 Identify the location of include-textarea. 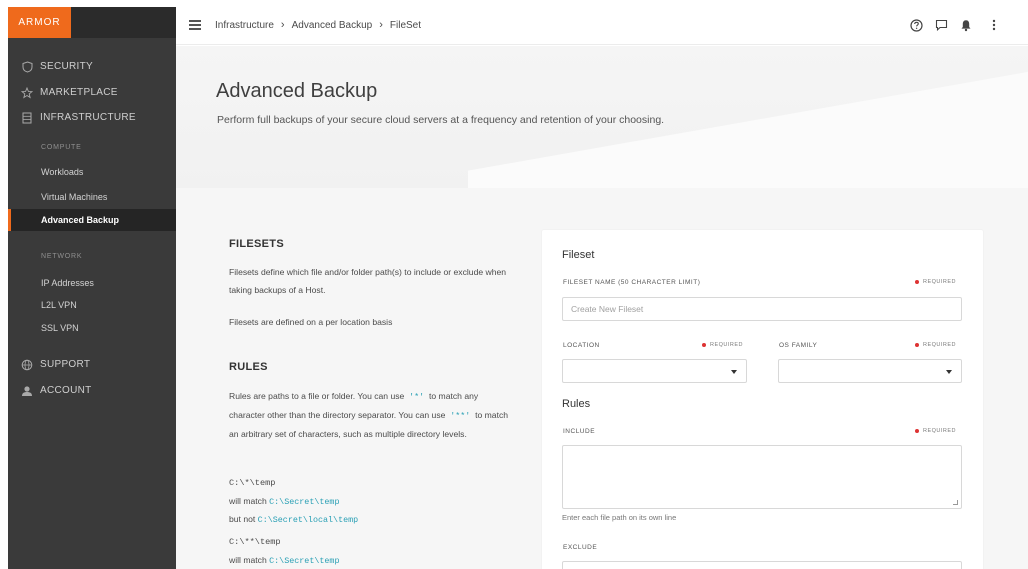
(762, 477).